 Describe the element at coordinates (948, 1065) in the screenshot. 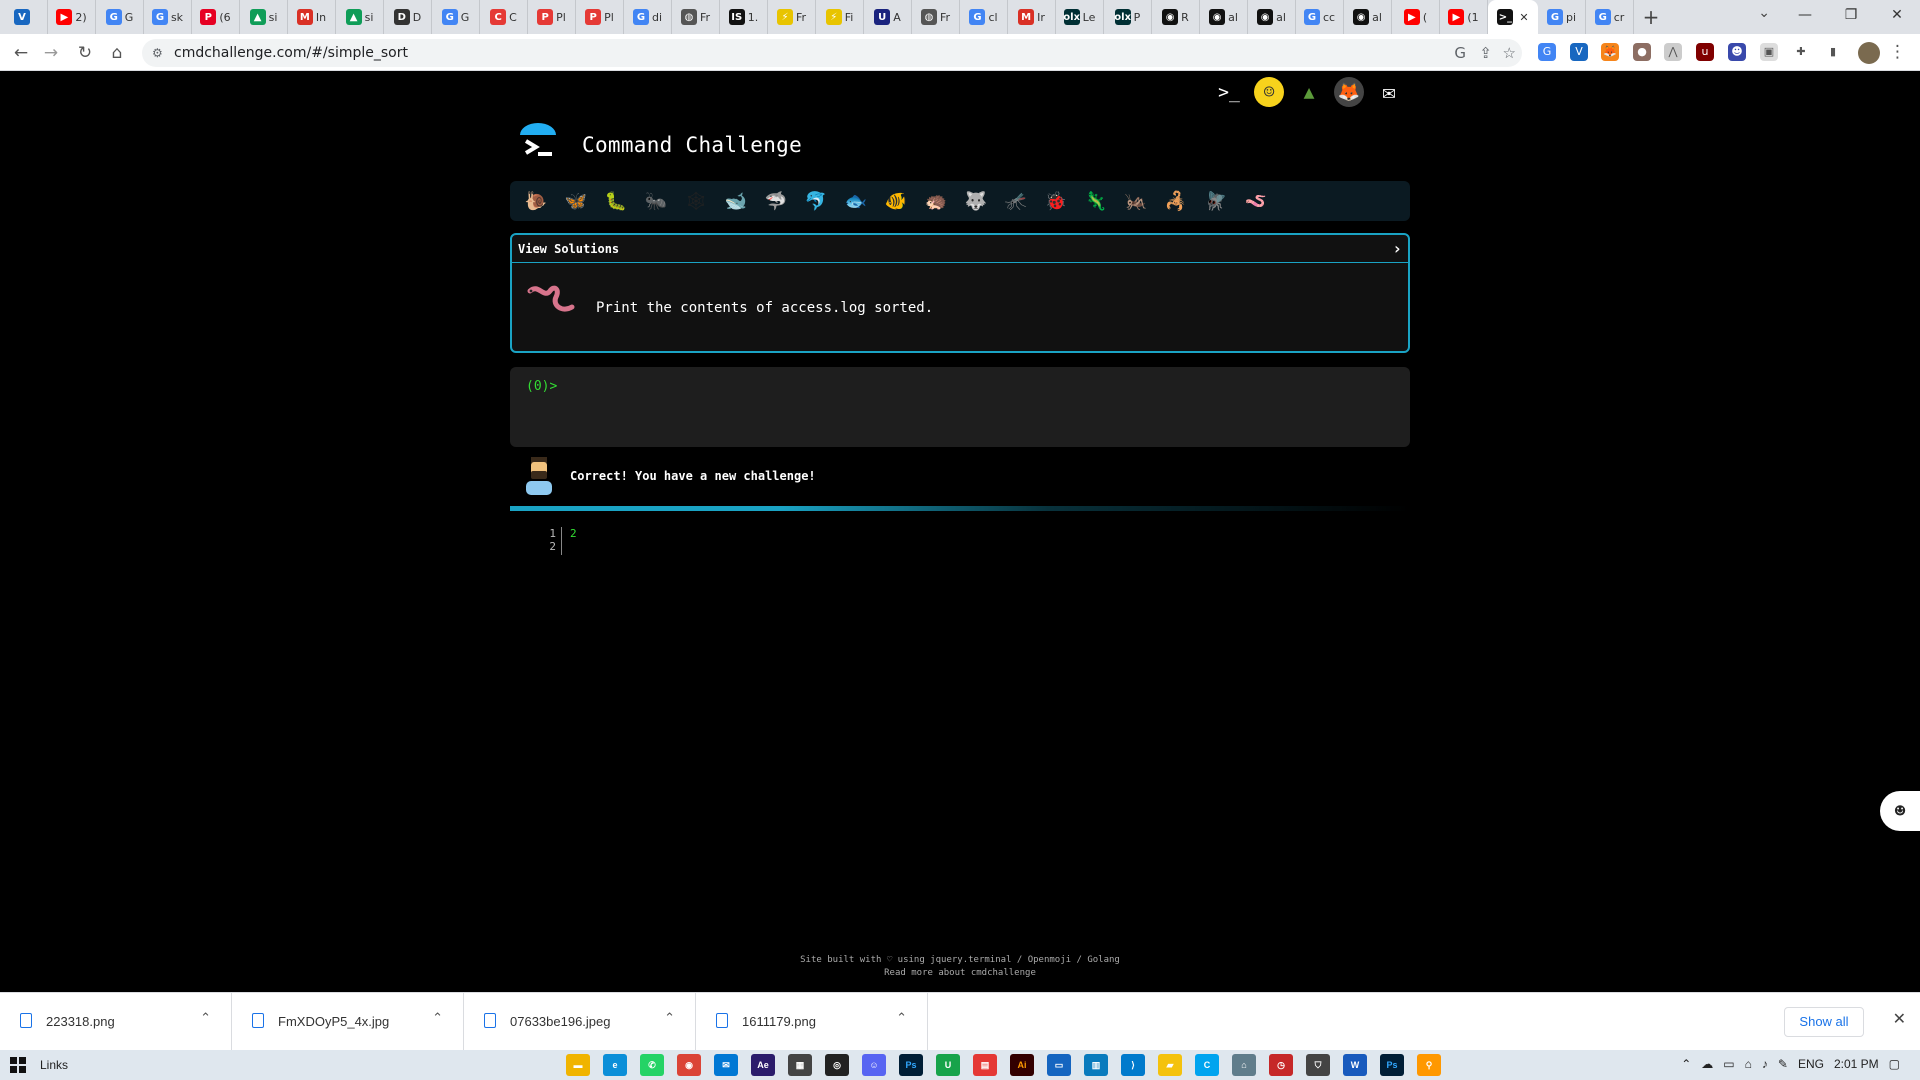

I see `upwork-icon: U` at that location.